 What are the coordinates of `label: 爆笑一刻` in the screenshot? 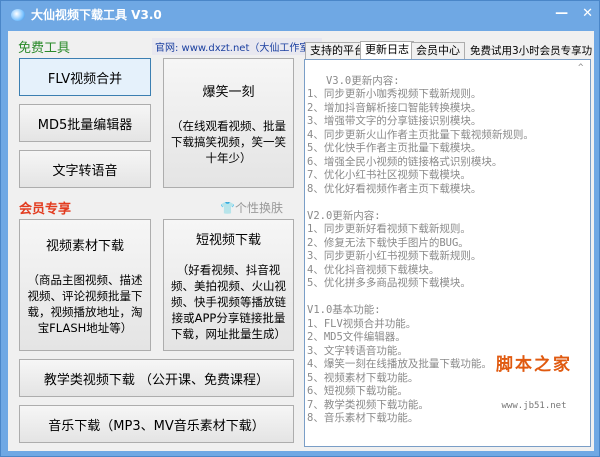 It's located at (228, 92).